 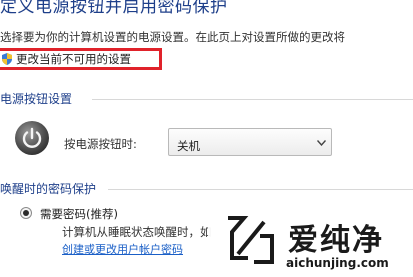 What do you see at coordinates (36, 99) in the screenshot?
I see `power-button-section-heading: 电源按钮设置` at bounding box center [36, 99].